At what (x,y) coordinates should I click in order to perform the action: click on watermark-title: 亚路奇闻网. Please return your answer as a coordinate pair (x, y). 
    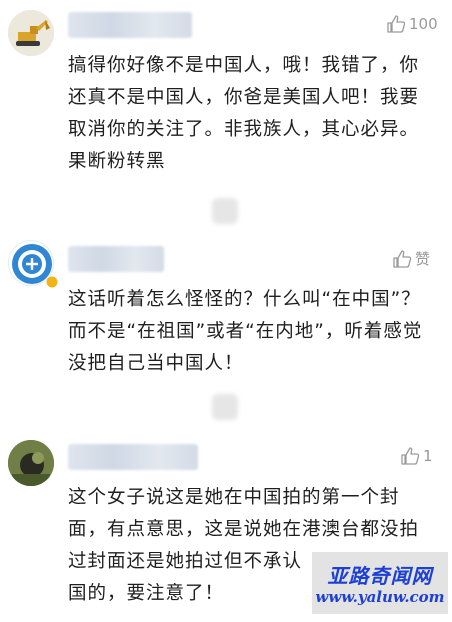
    Looking at the image, I should click on (380, 576).